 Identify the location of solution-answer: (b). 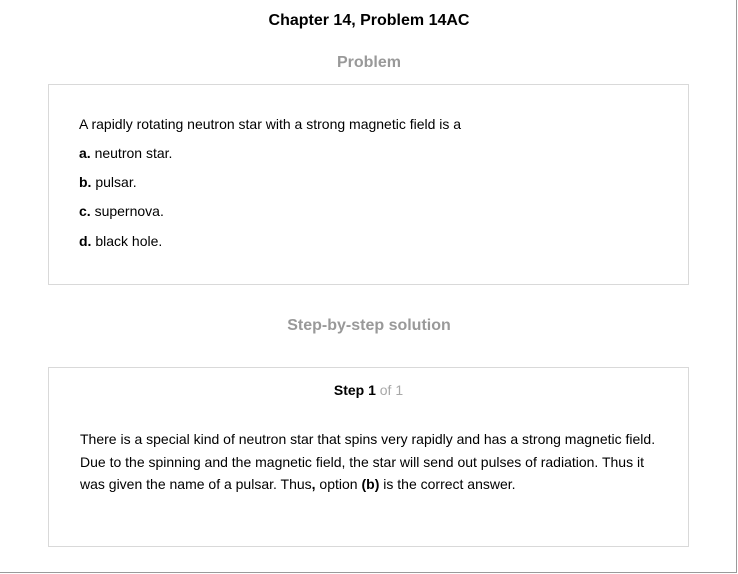
(370, 484).